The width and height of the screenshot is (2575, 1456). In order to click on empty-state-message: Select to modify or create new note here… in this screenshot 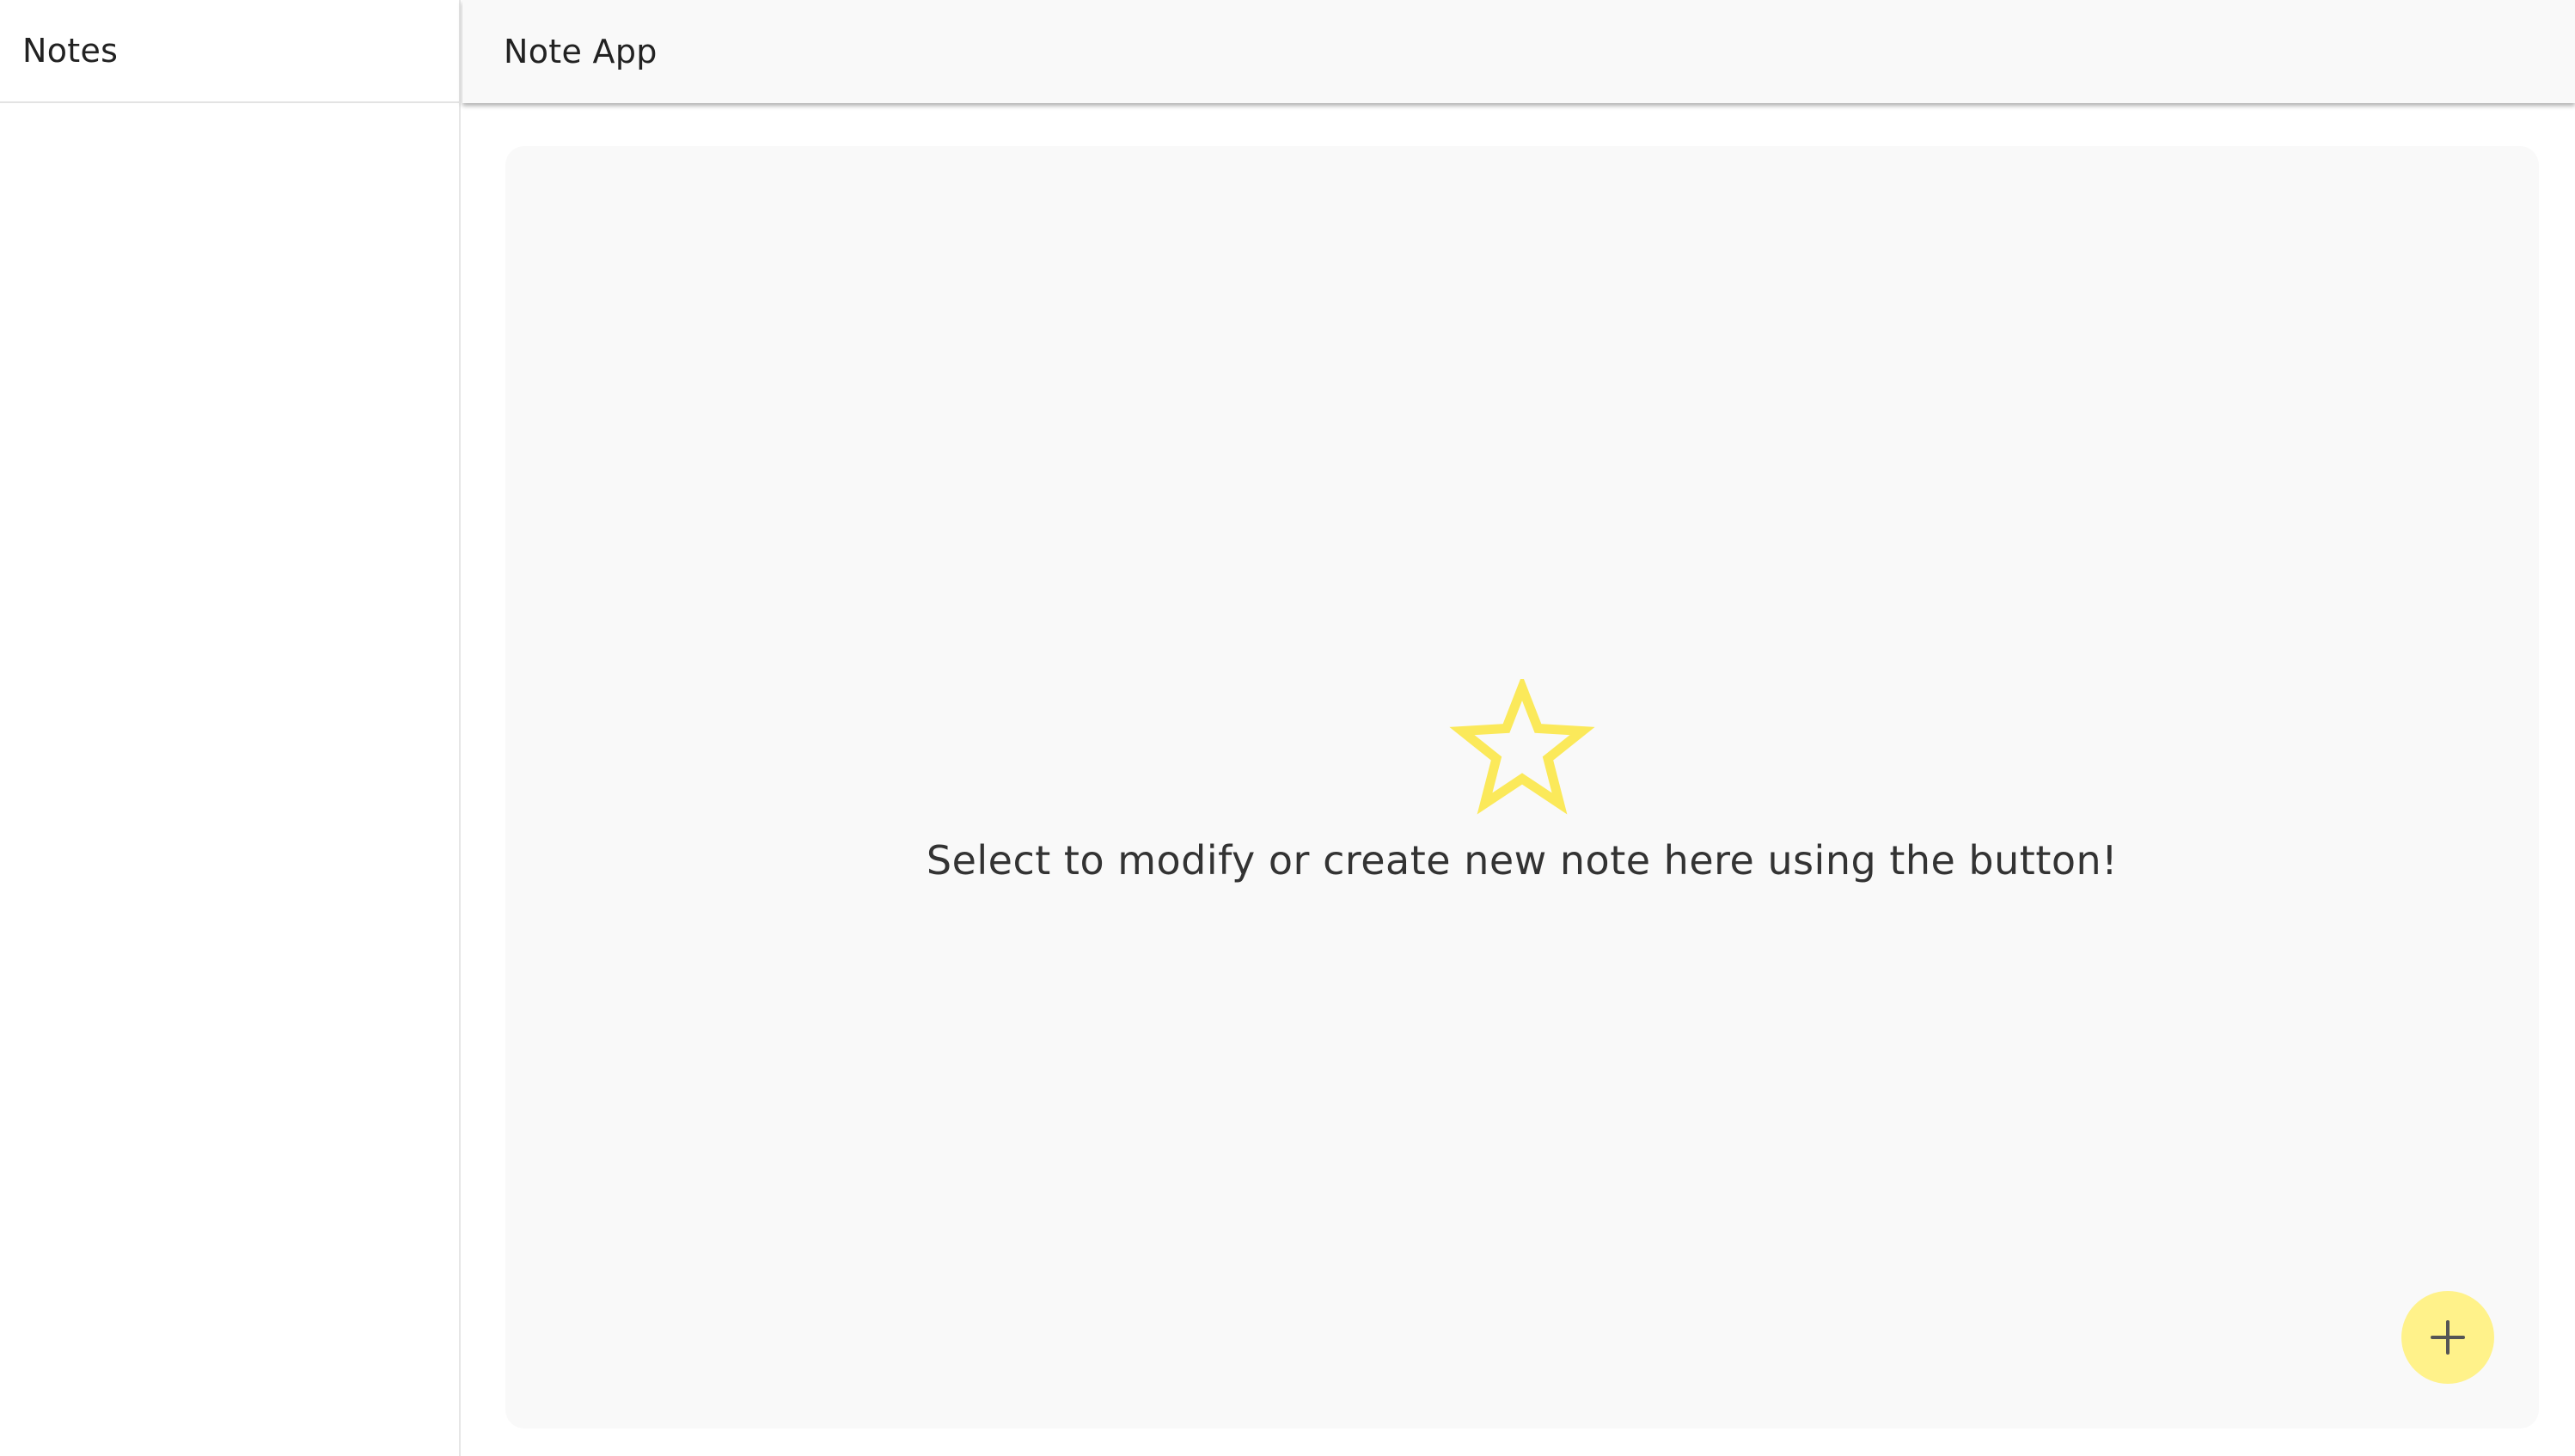, I will do `click(1522, 861)`.